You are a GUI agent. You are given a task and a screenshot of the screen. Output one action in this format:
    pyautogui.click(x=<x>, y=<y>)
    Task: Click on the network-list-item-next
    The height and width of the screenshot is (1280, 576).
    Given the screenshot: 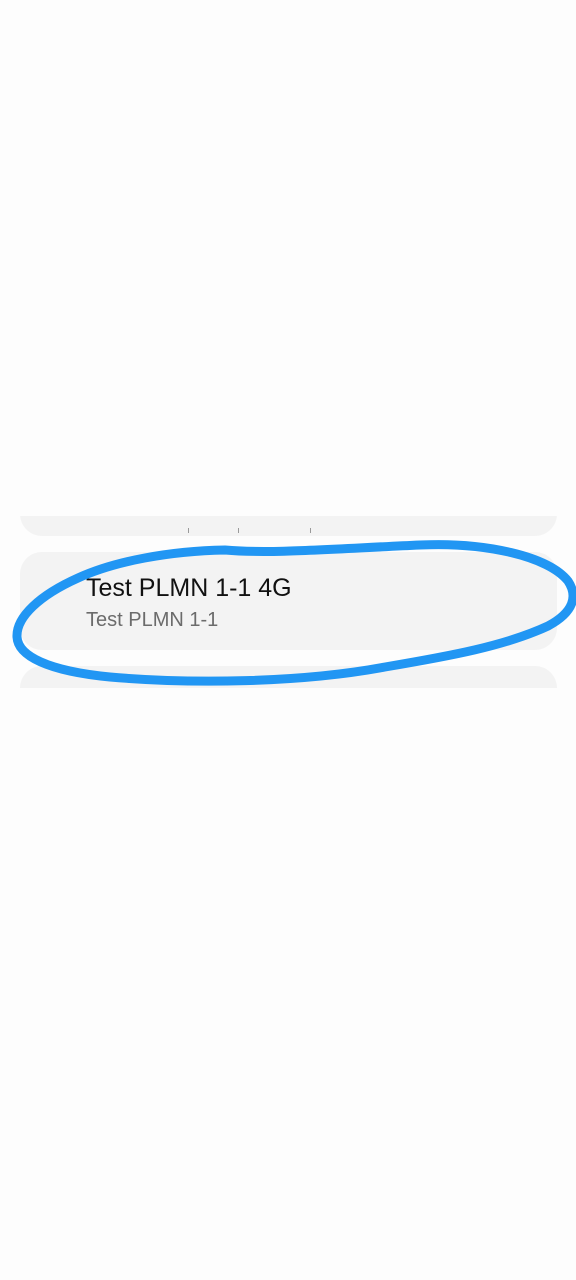 What is the action you would take?
    pyautogui.click(x=288, y=677)
    